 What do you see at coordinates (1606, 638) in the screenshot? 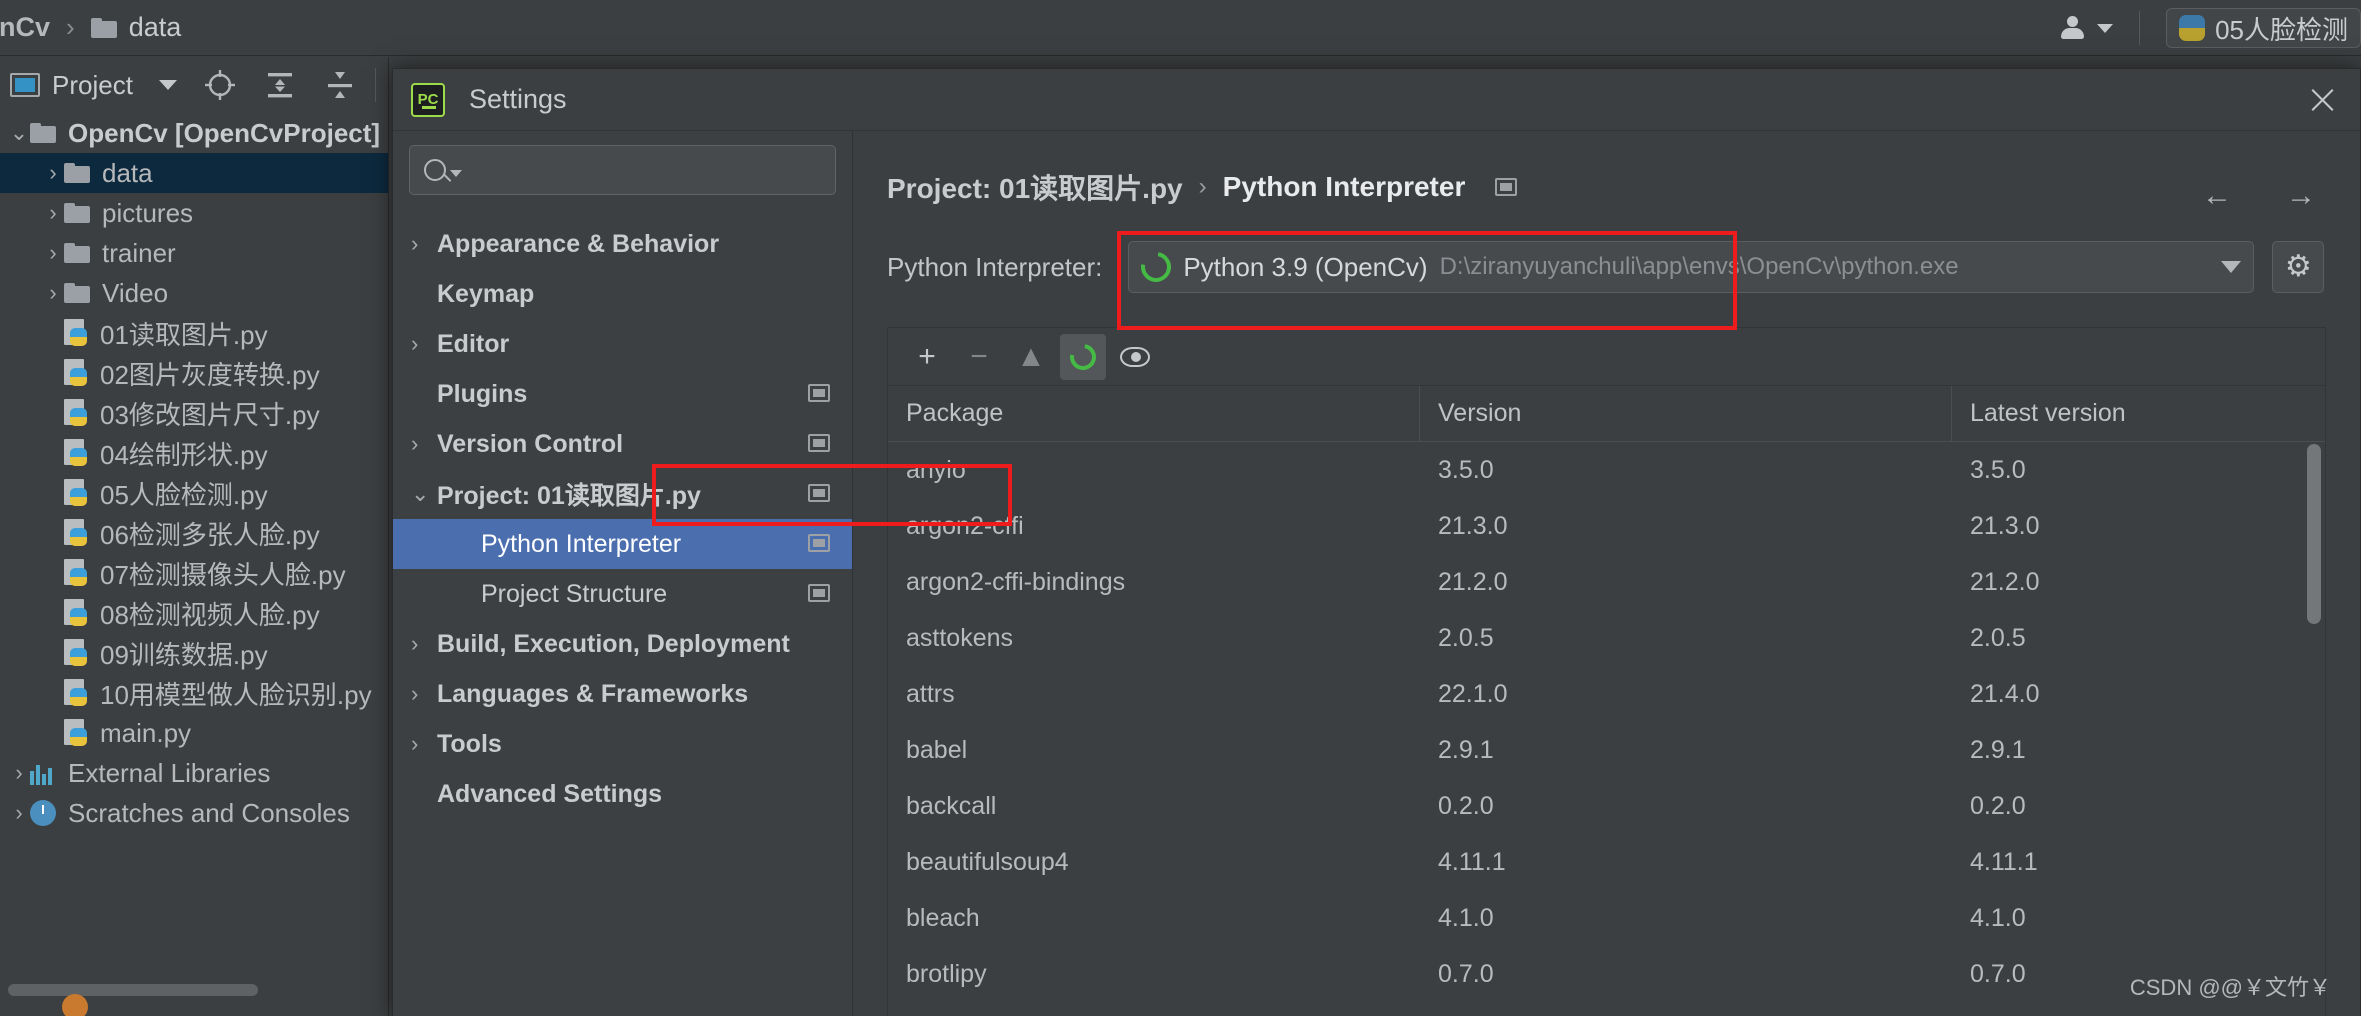
I see `table-row: asttokens 2.0.5 2.0.5` at bounding box center [1606, 638].